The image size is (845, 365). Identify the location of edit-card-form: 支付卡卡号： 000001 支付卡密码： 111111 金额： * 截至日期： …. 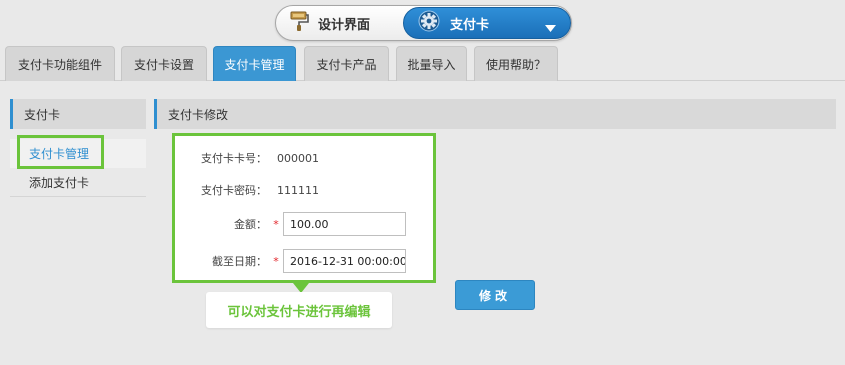
(304, 208).